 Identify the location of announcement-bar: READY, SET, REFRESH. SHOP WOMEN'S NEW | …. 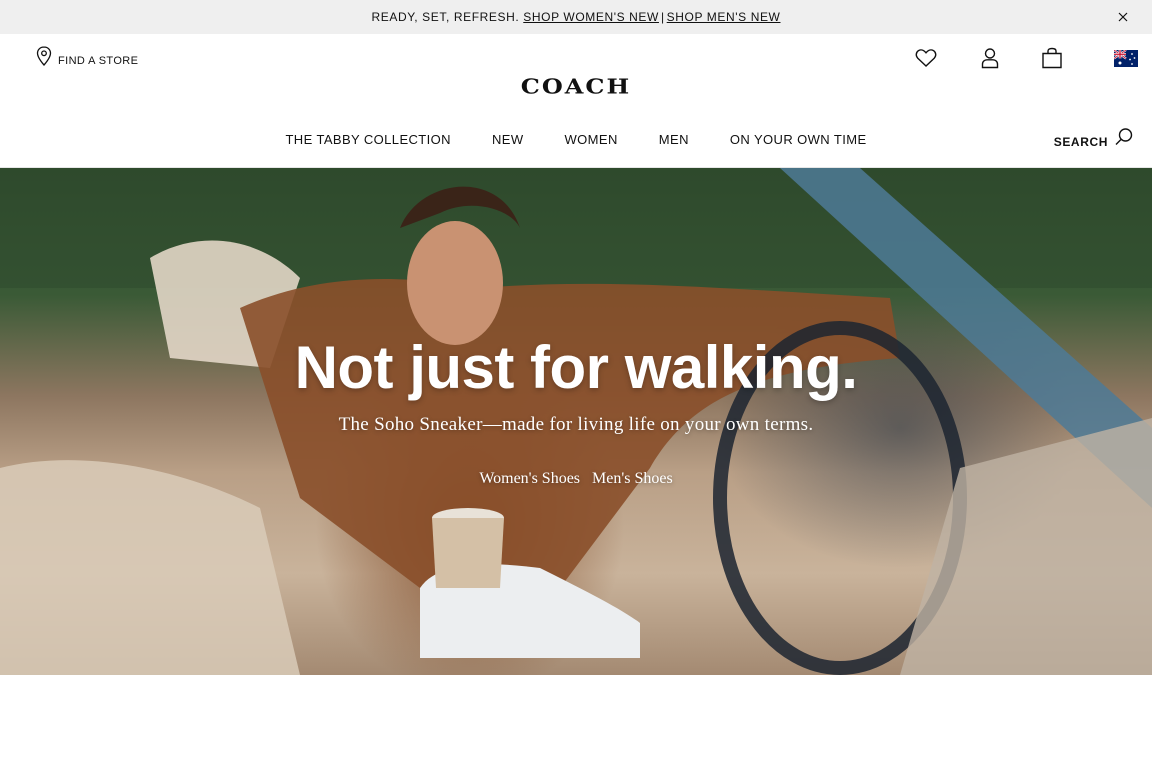
(576, 17).